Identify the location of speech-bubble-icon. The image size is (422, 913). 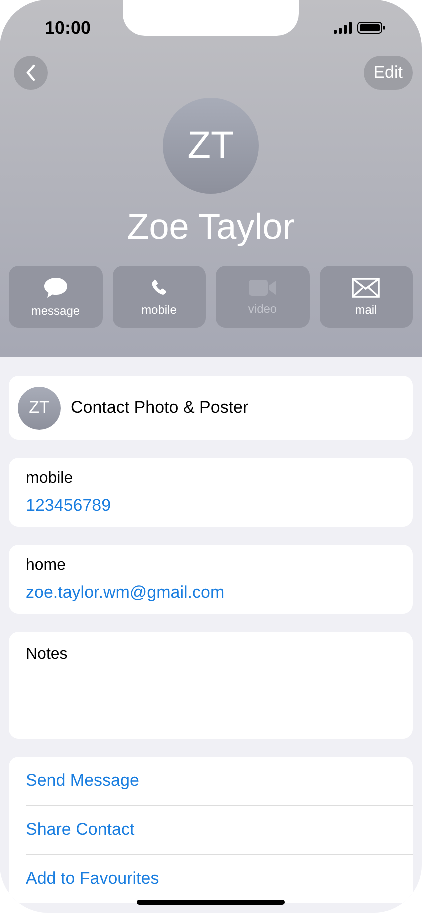
(55, 287).